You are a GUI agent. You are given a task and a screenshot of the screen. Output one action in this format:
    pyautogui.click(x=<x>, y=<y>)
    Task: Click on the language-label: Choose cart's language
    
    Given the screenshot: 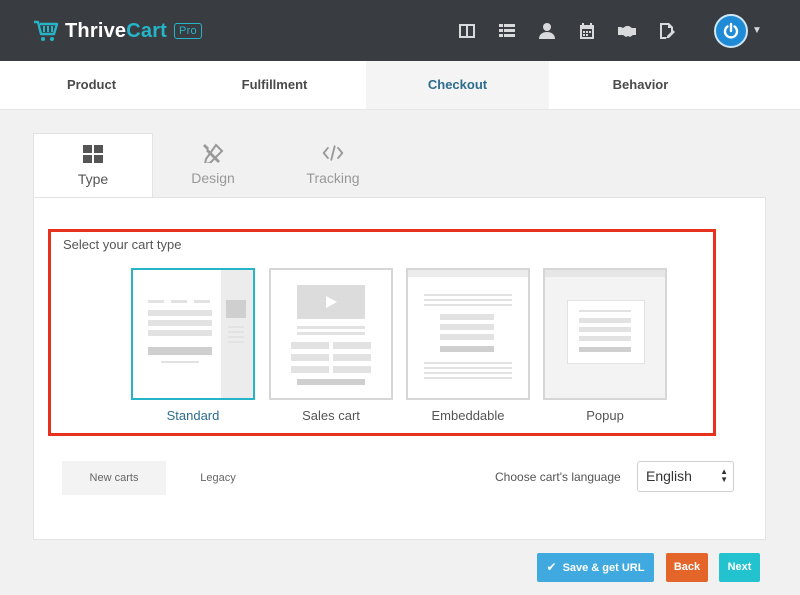 What is the action you would take?
    pyautogui.click(x=558, y=477)
    